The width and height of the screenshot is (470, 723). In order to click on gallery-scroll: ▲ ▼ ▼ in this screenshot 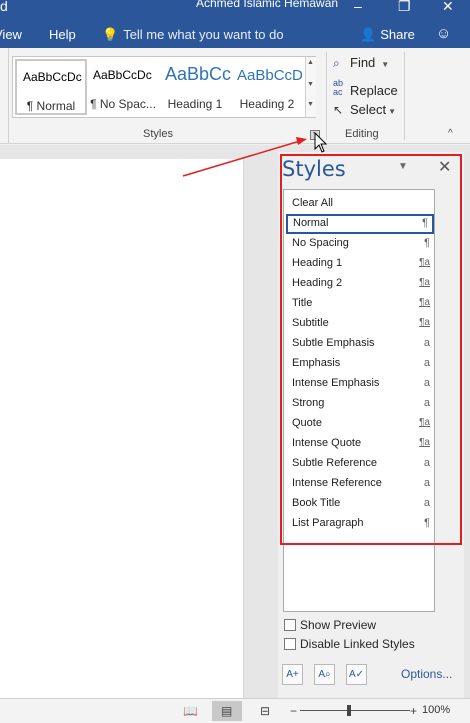, I will do `click(310, 87)`.